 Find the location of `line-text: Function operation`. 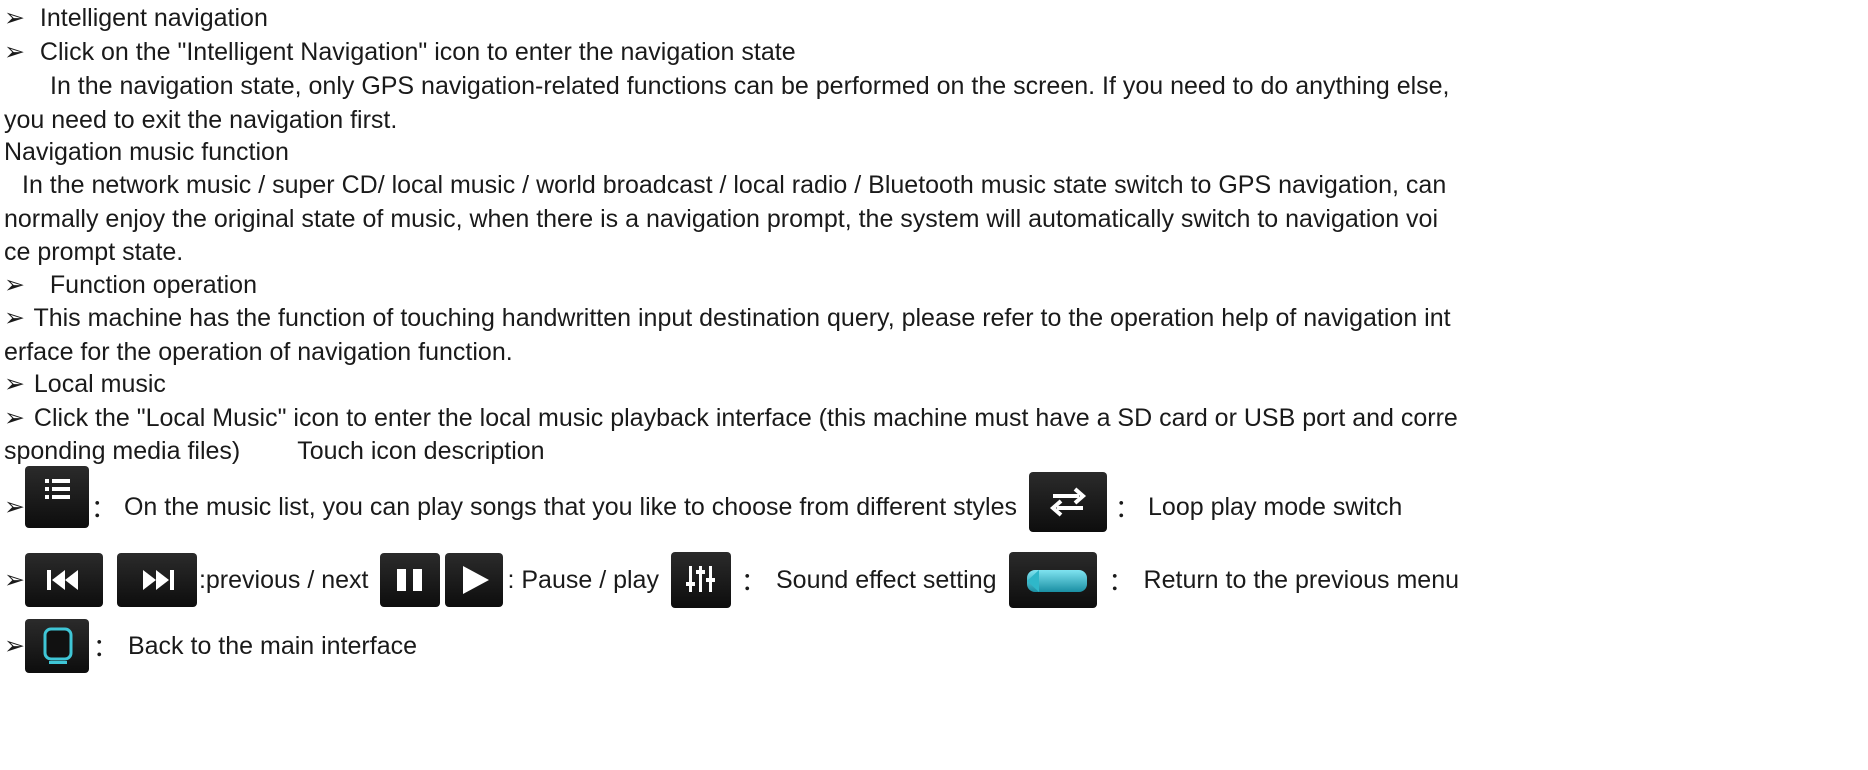

line-text: Function operation is located at coordinates (153, 285).